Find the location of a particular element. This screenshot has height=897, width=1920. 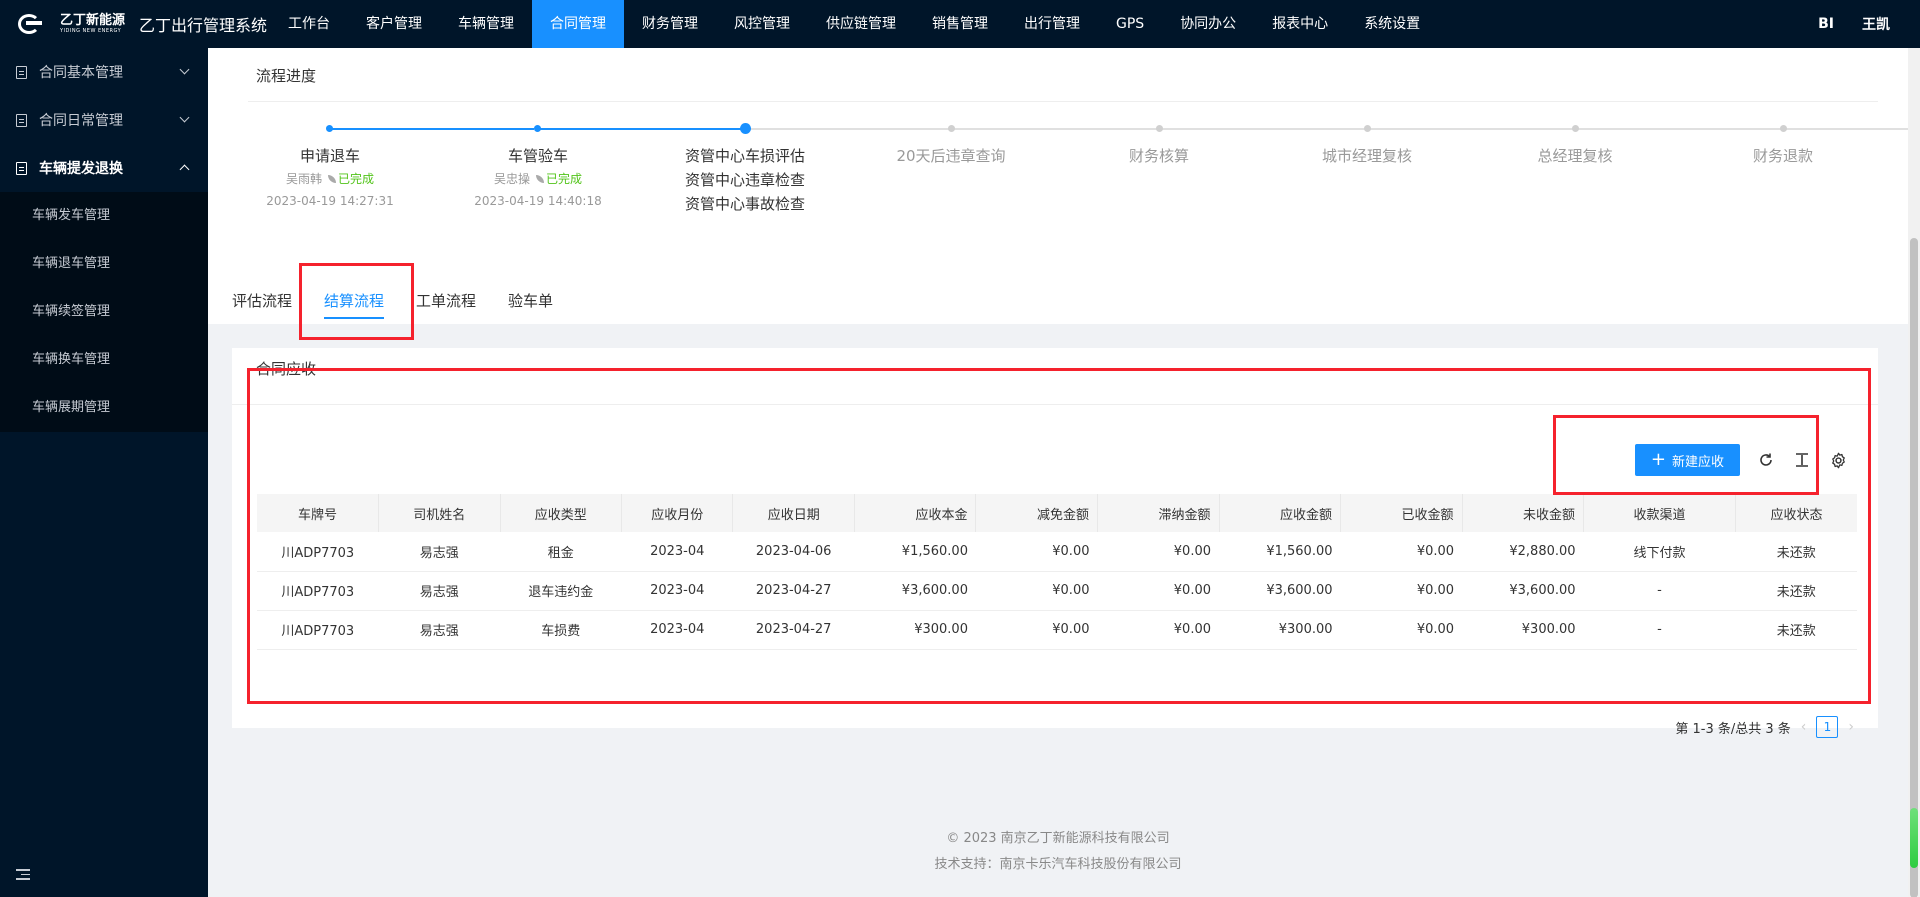

step-title: 20天后违章查询 is located at coordinates (951, 156).